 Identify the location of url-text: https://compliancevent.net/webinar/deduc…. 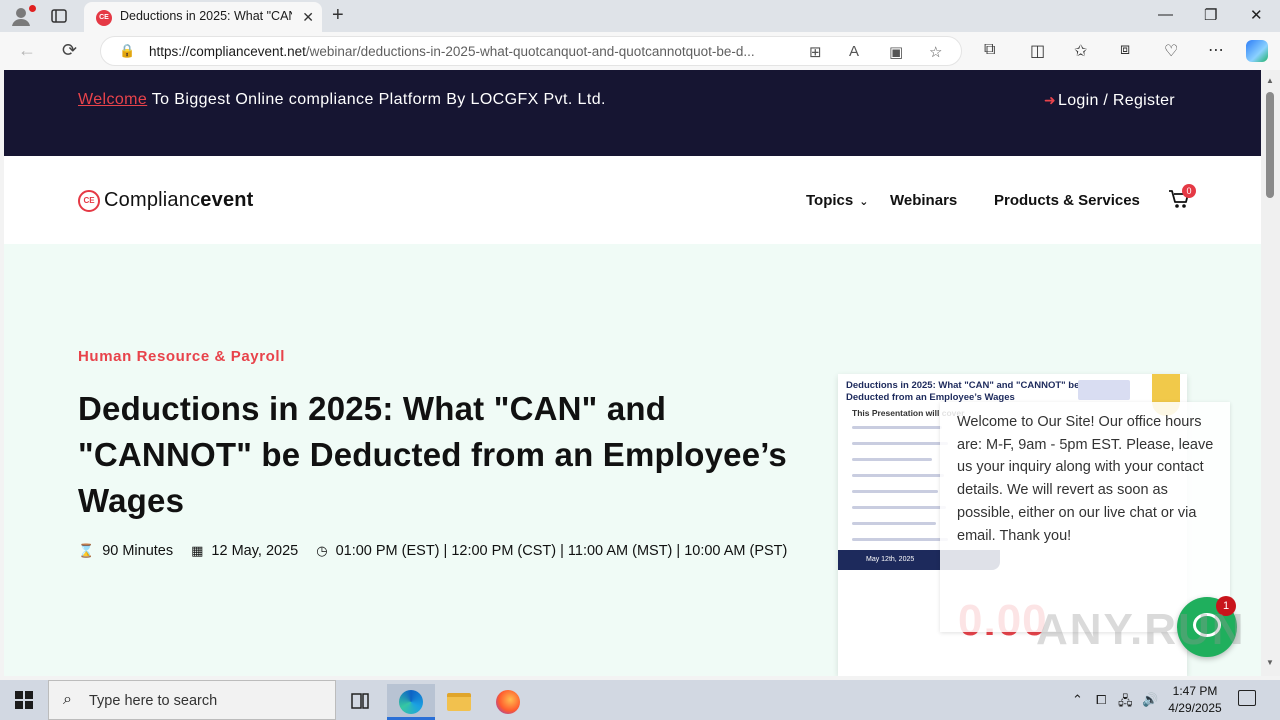
(474, 51).